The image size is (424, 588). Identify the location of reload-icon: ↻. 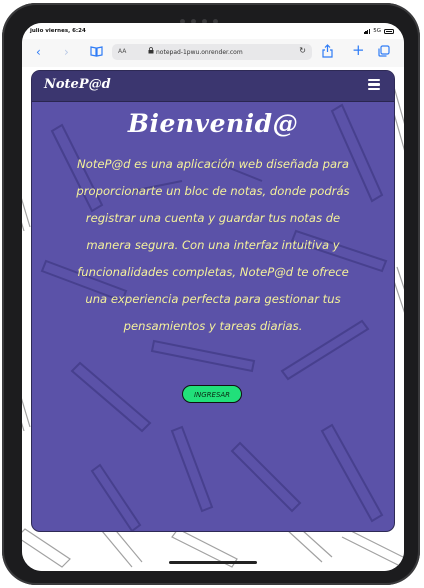
(302, 50).